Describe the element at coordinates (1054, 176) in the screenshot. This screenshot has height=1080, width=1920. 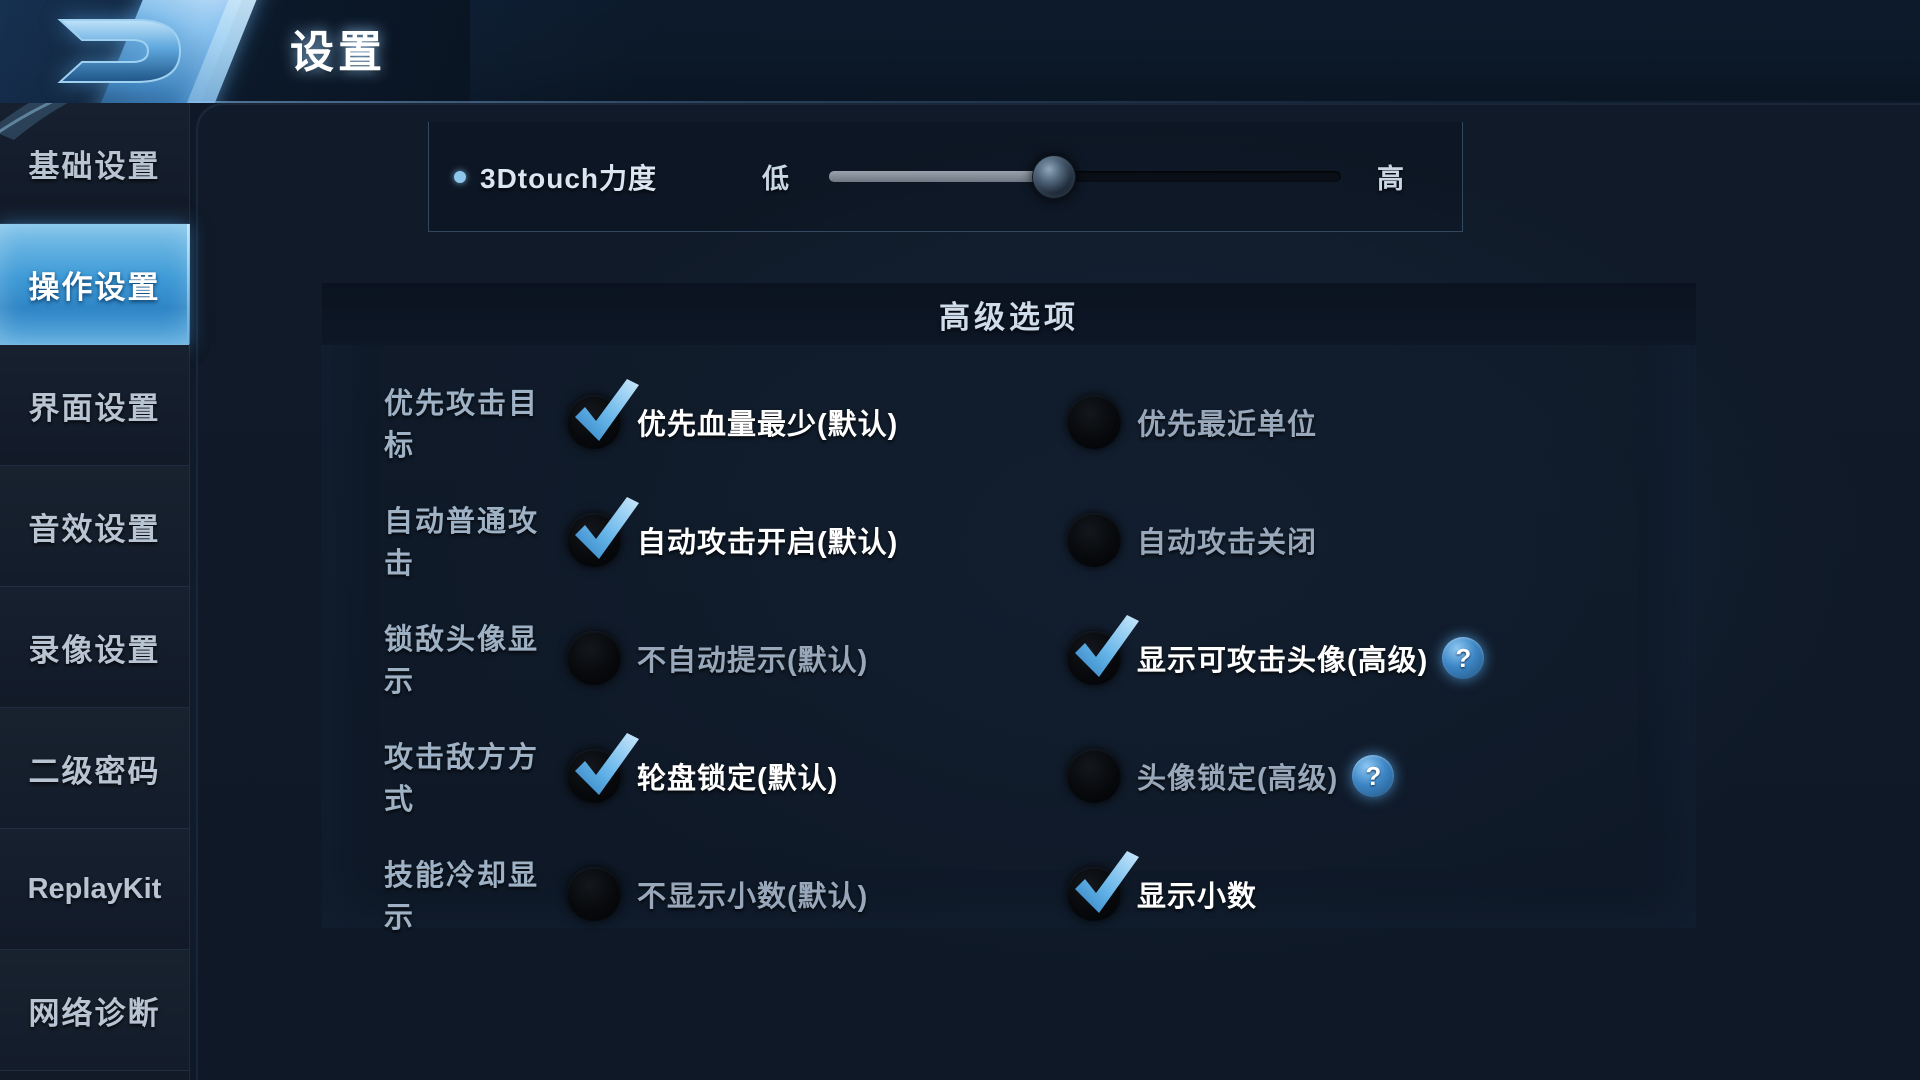
I see `slider-handle` at that location.